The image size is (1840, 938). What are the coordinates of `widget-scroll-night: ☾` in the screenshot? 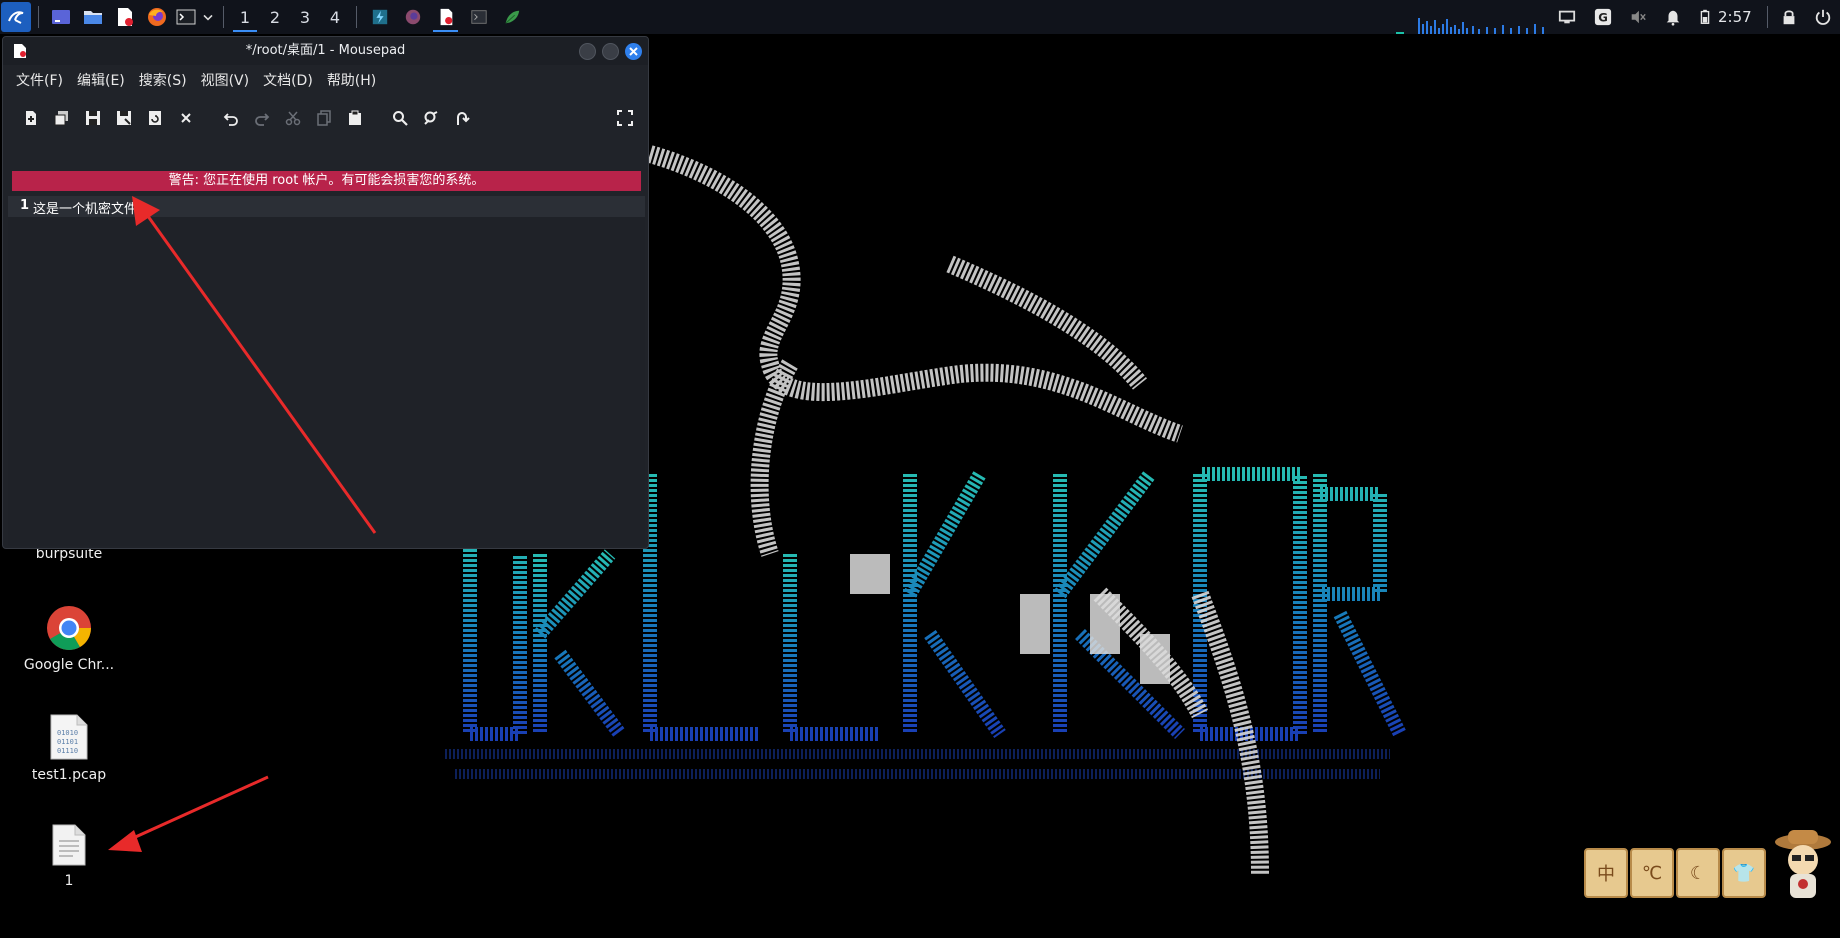 It's located at (1698, 873).